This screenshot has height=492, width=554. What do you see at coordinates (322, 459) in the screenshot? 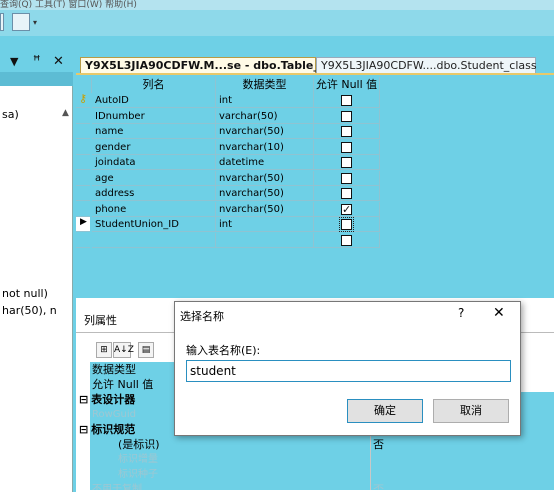
I see `property-row: 标识增量` at bounding box center [322, 459].